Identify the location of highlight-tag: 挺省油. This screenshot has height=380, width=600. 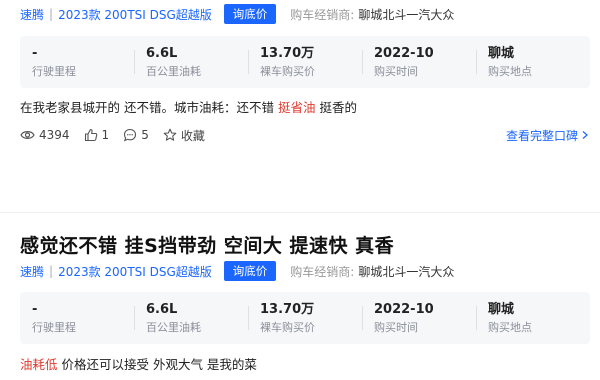
(296, 107).